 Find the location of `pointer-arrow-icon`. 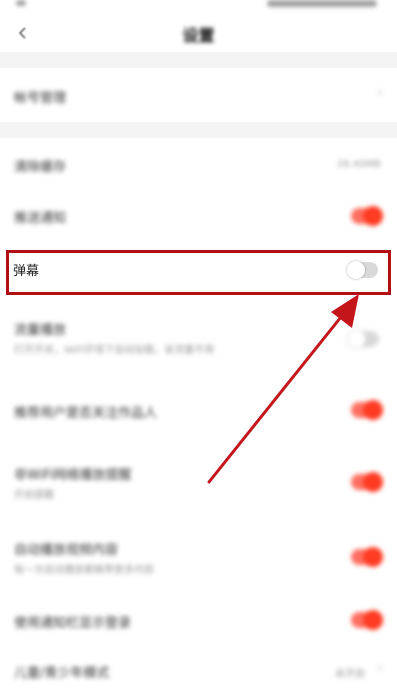

pointer-arrow-icon is located at coordinates (283, 389).